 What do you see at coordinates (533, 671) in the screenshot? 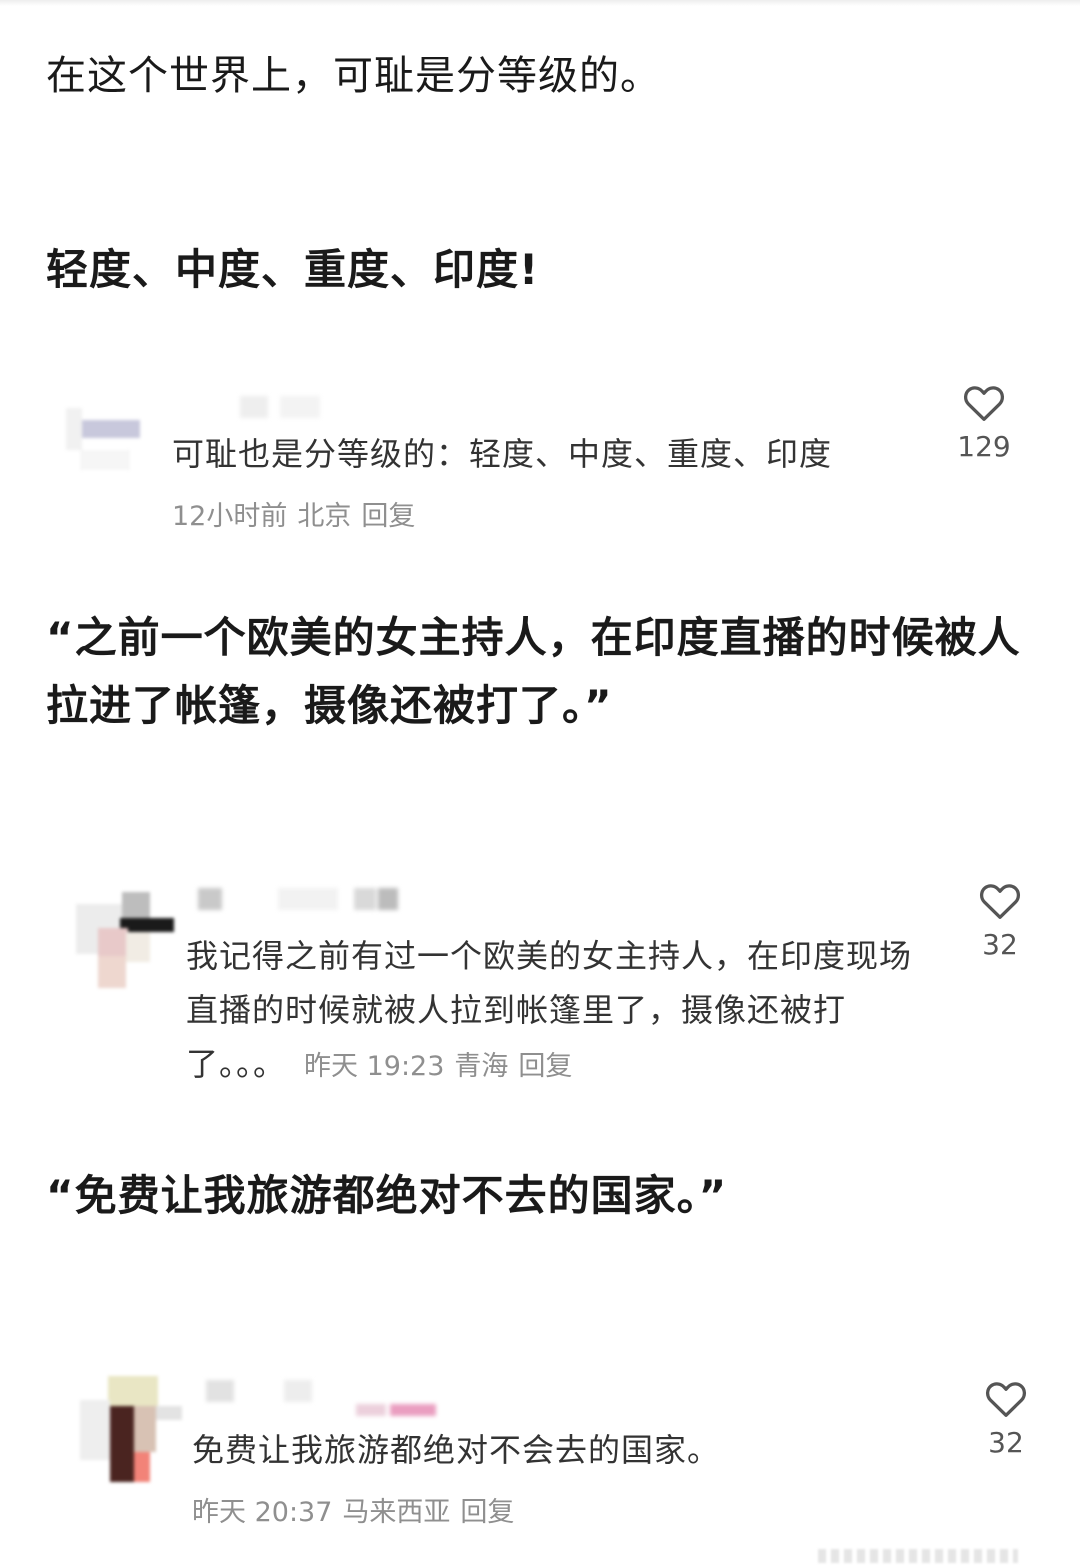
I see `quote-1-text: “之前一个欧美的女主持人，在印度直播的时候被人拉进了帐篷，摄像还被打了。”` at bounding box center [533, 671].